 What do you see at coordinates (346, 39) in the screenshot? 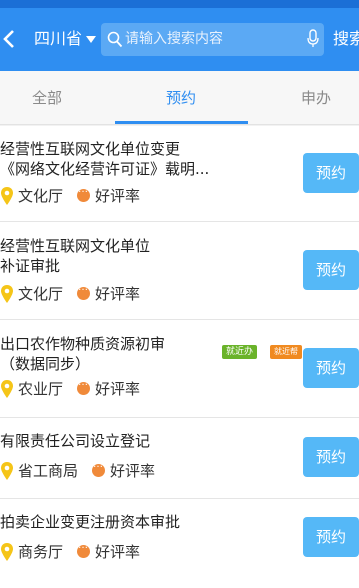
I see `search-button: 搜索` at bounding box center [346, 39].